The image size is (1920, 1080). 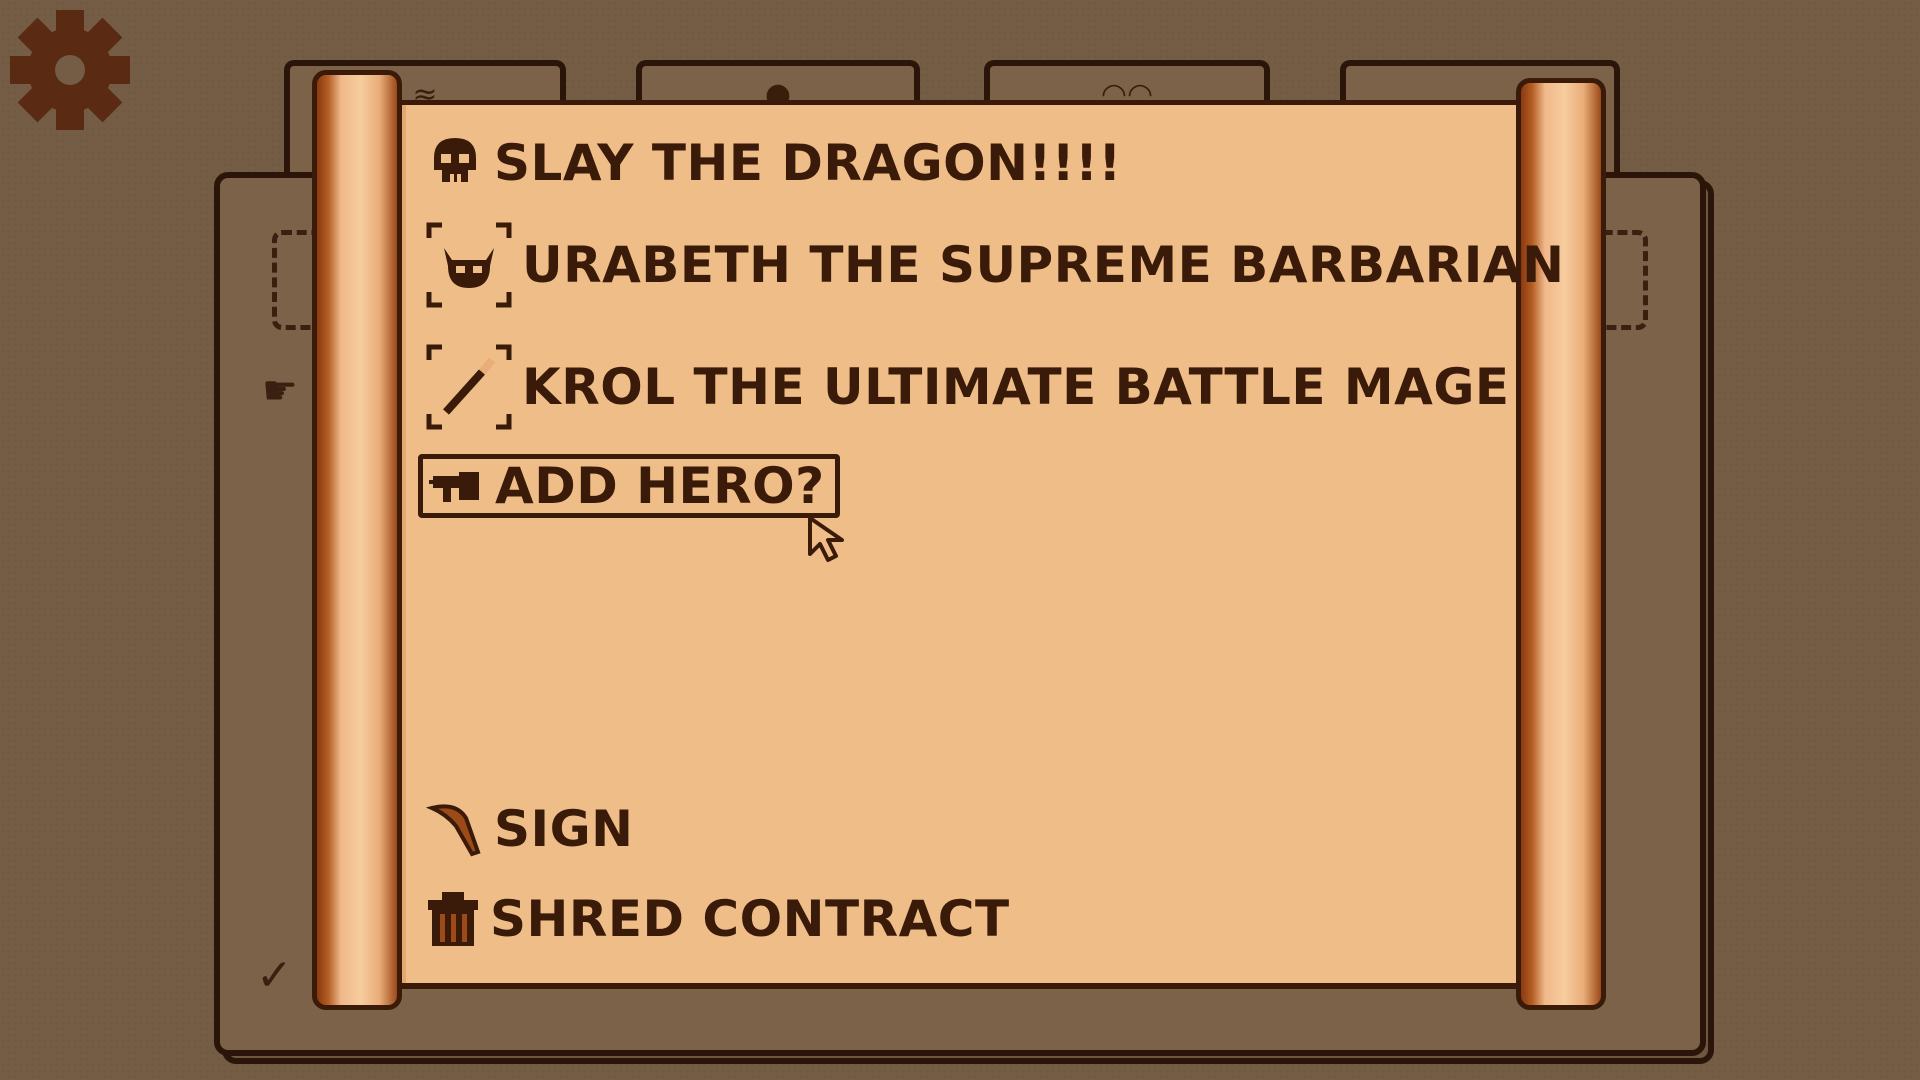 I want to click on sign-button: SIGN, so click(x=530, y=829).